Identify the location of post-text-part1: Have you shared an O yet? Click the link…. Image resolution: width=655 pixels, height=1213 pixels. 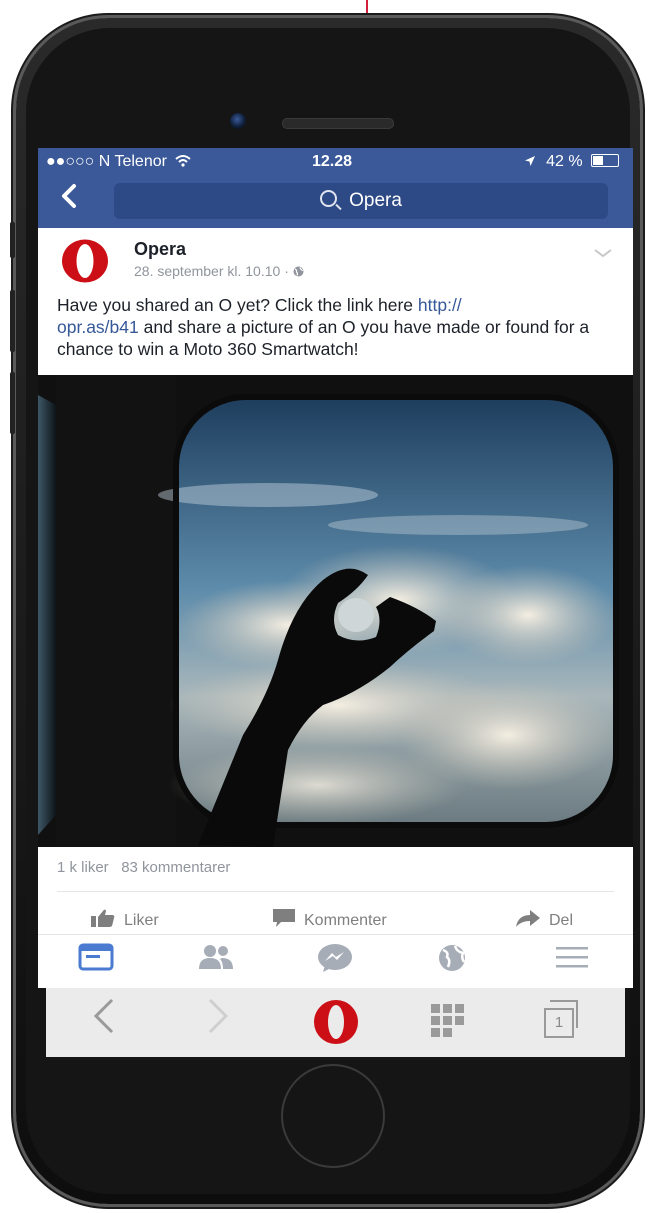
(237, 305).